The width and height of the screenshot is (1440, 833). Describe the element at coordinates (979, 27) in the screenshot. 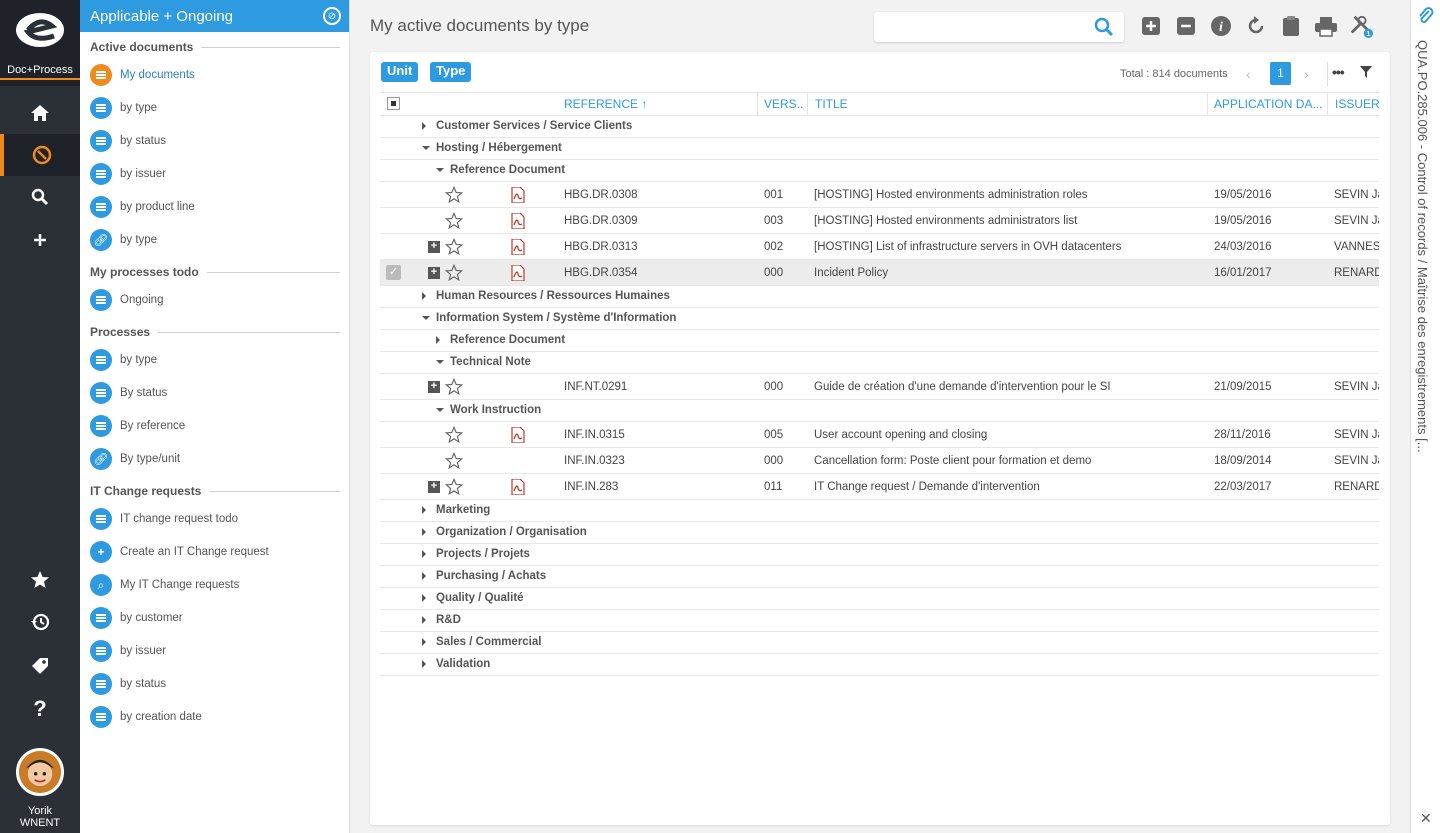

I see `search-input` at that location.